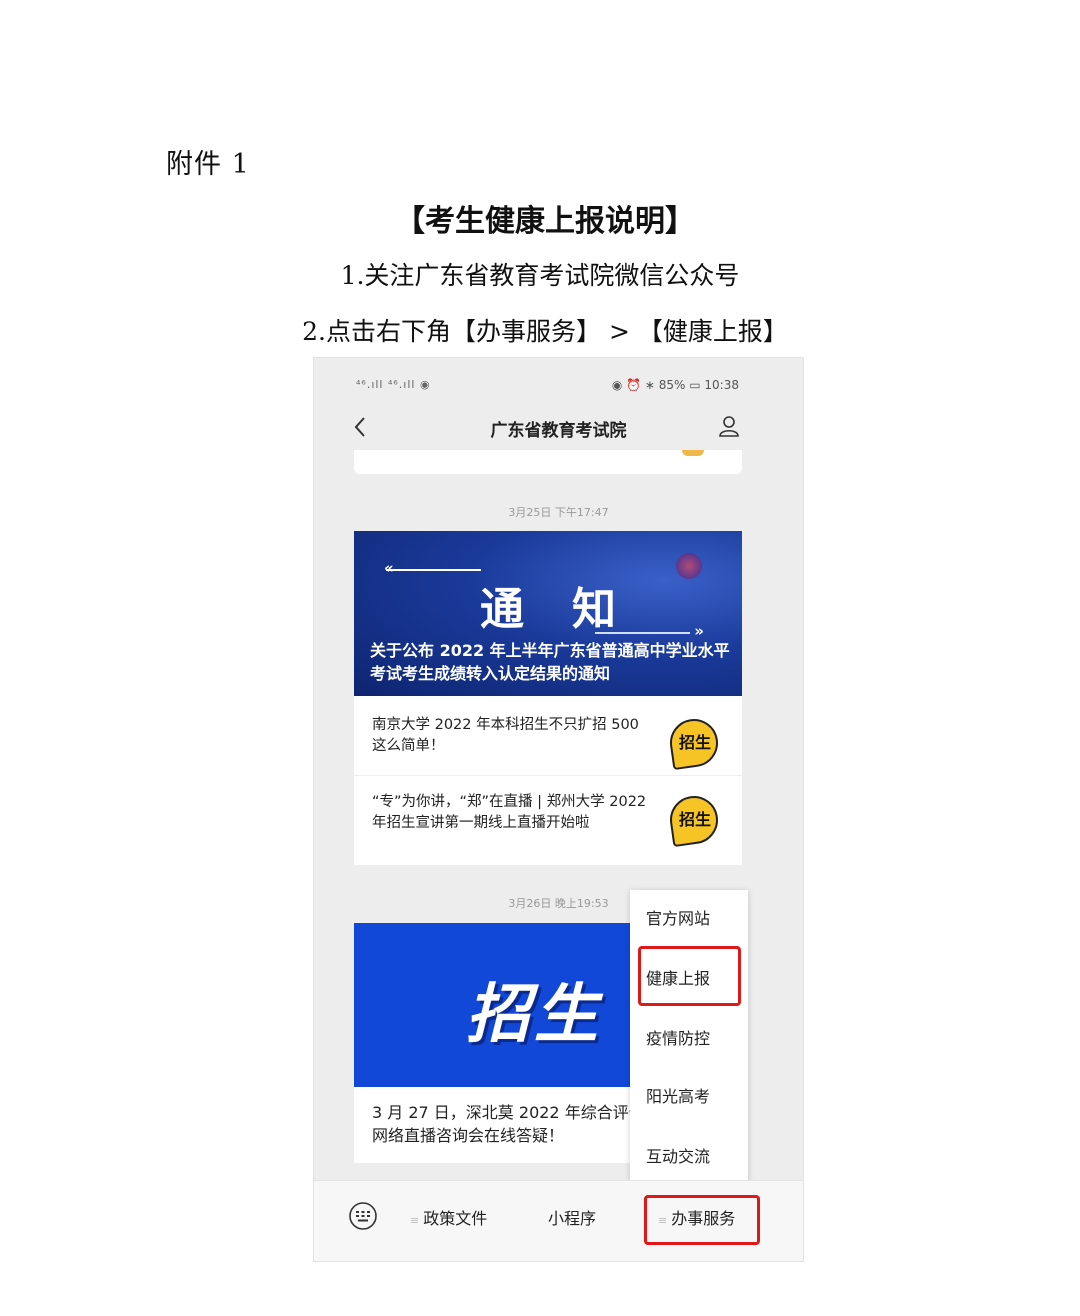 The image size is (1080, 1316). Describe the element at coordinates (558, 429) in the screenshot. I see `nav-bar: 广东省教育考试院` at that location.